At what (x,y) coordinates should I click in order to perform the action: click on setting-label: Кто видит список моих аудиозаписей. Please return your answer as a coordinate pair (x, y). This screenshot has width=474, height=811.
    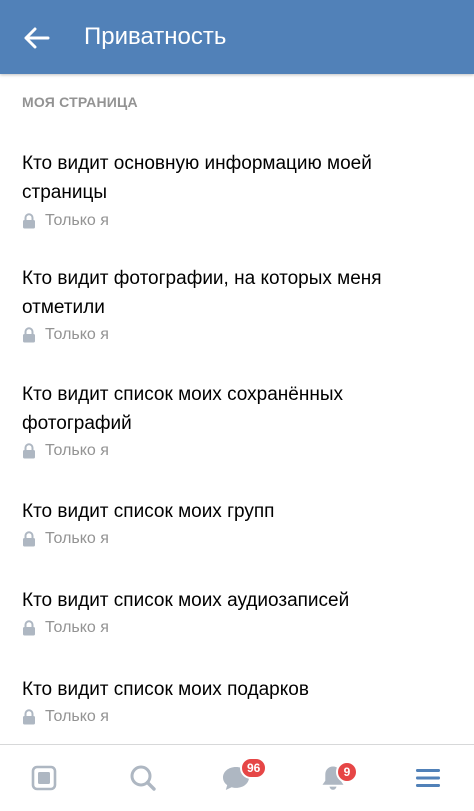
    Looking at the image, I should click on (186, 600).